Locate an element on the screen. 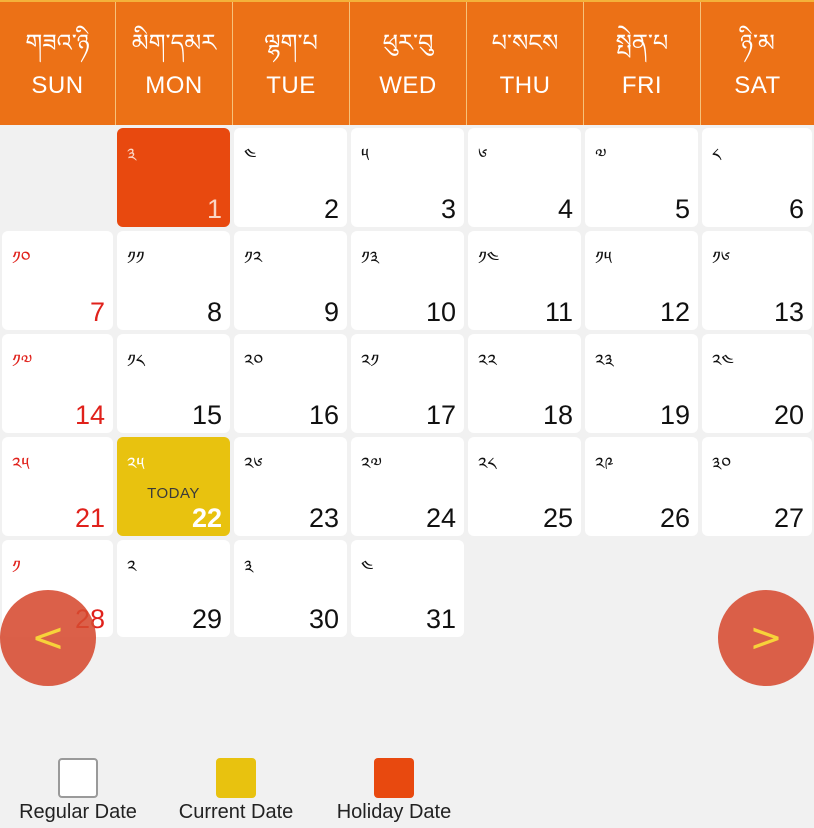 This screenshot has height=828, width=814. day-cell: ༡༠ 7 is located at coordinates (57, 280).